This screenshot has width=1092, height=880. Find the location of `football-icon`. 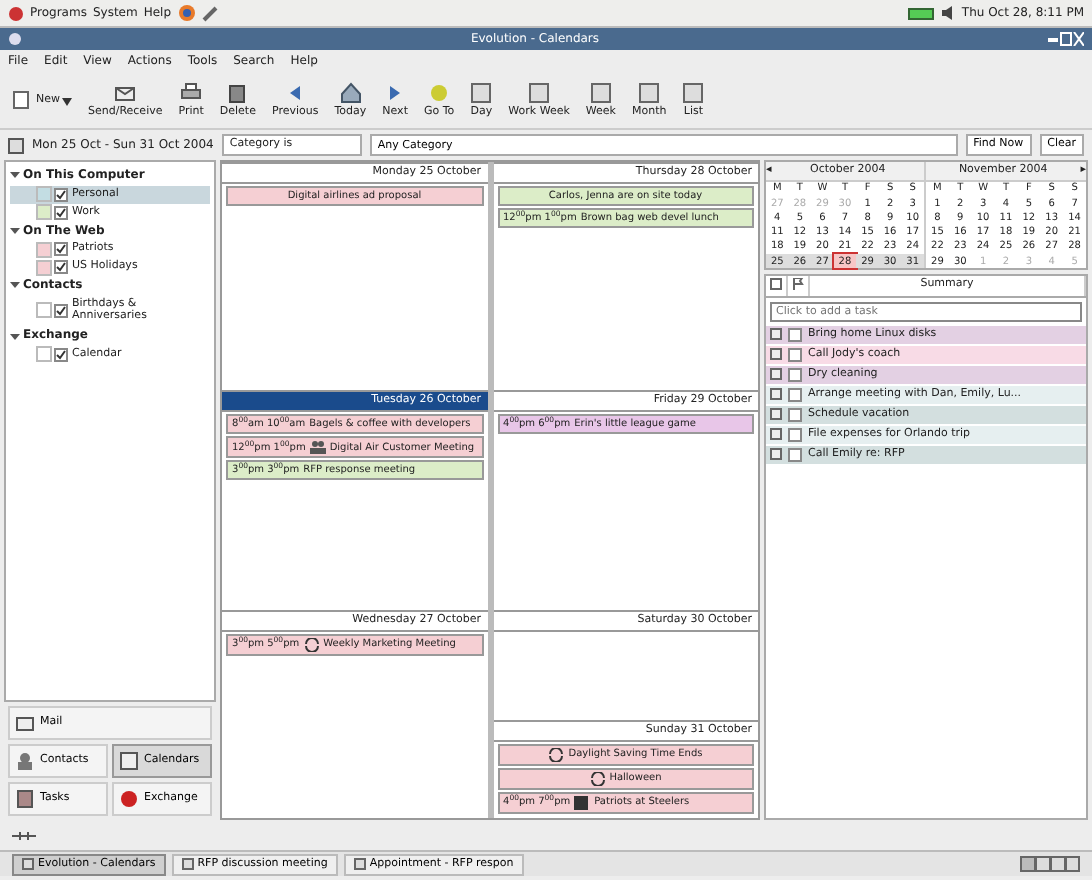

football-icon is located at coordinates (582, 802).